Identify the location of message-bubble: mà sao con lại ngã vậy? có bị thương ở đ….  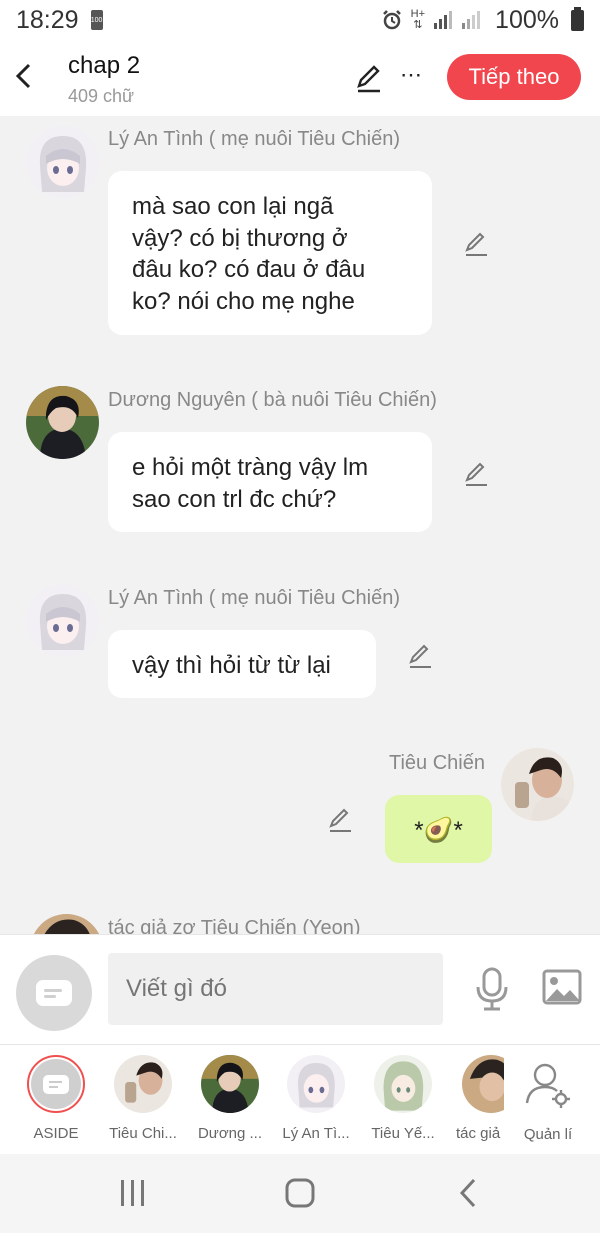
(270, 253).